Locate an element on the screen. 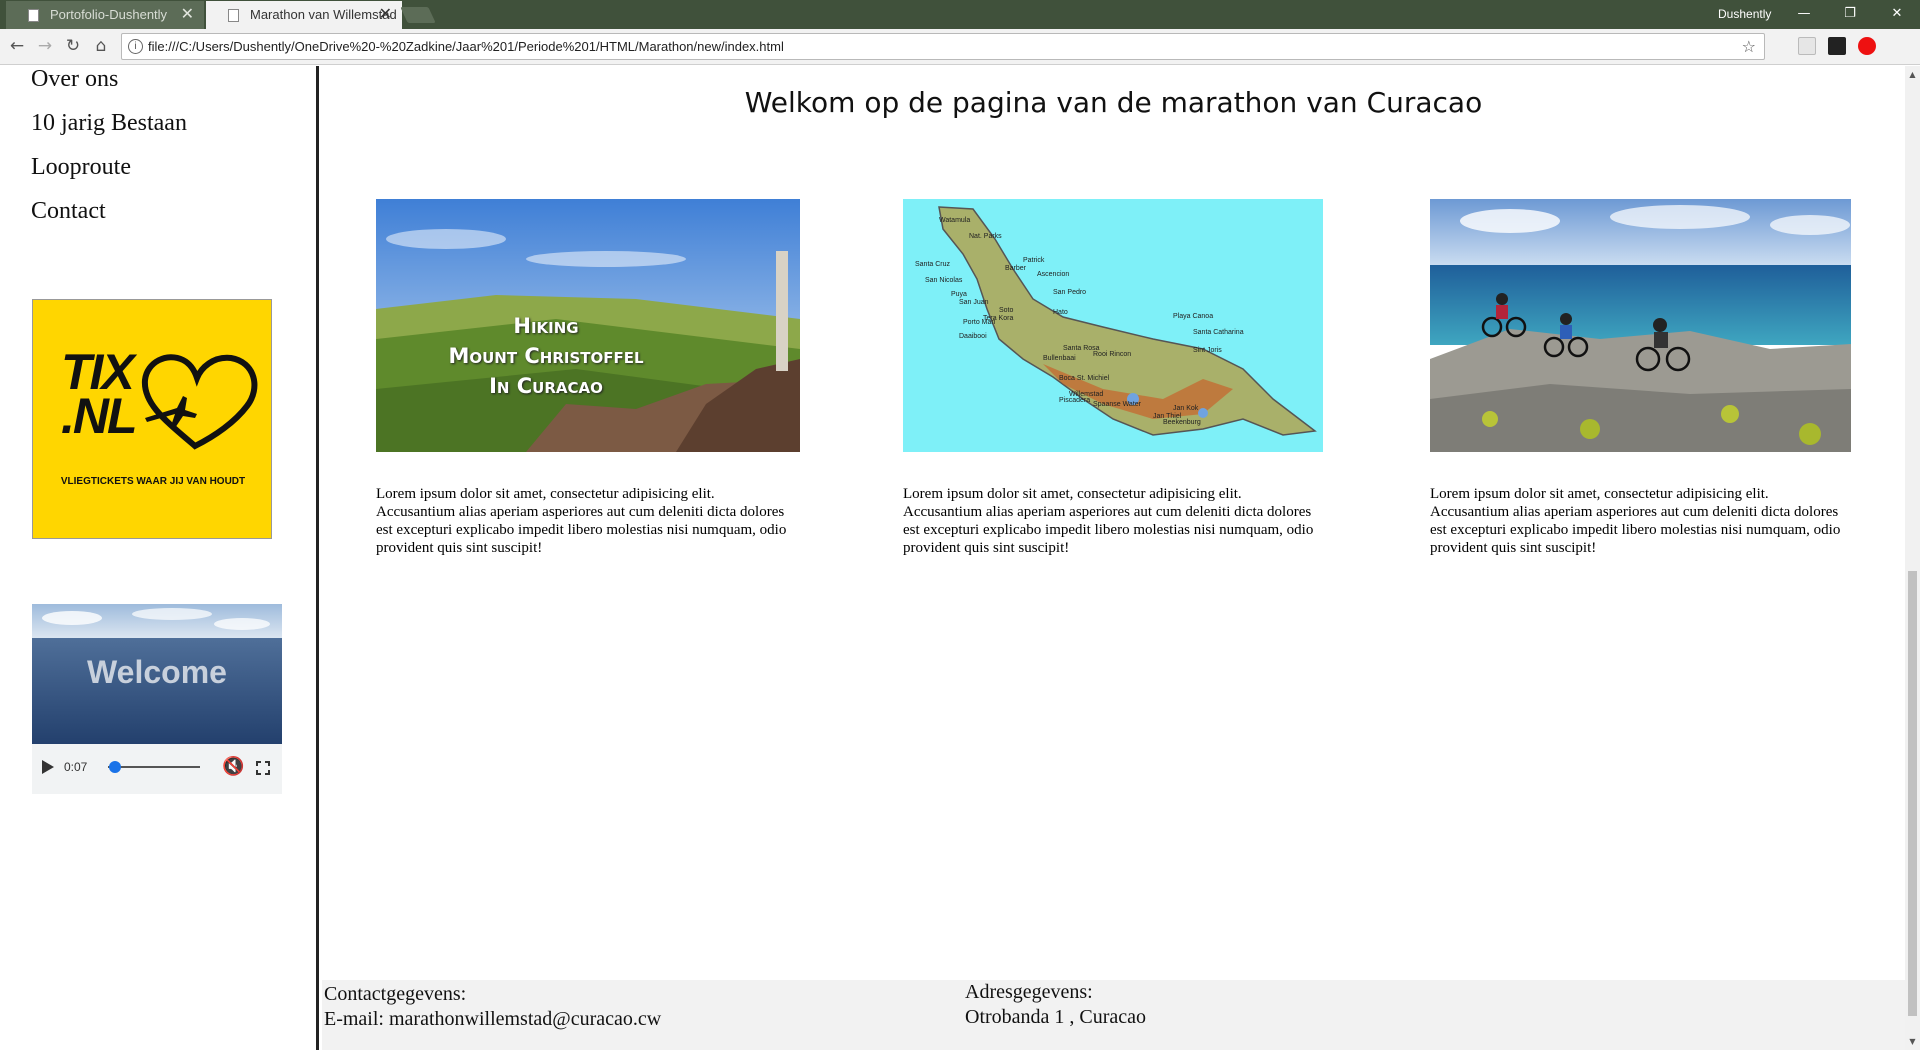  map-place-label: Jan Kok is located at coordinates (1186, 408).